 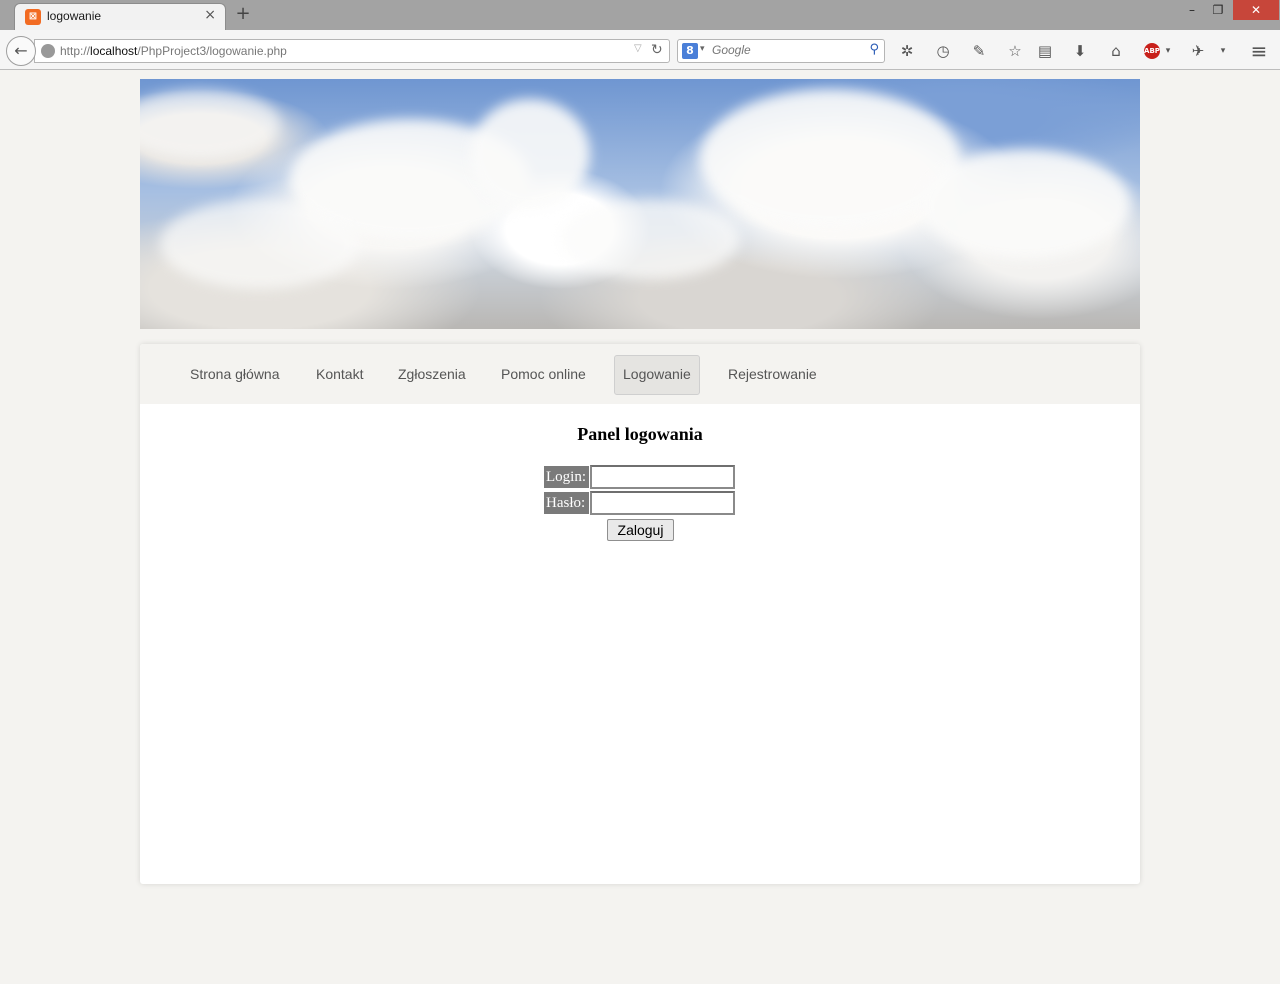 What do you see at coordinates (339, 375) in the screenshot?
I see `menu-item-contact: Kontakt` at bounding box center [339, 375].